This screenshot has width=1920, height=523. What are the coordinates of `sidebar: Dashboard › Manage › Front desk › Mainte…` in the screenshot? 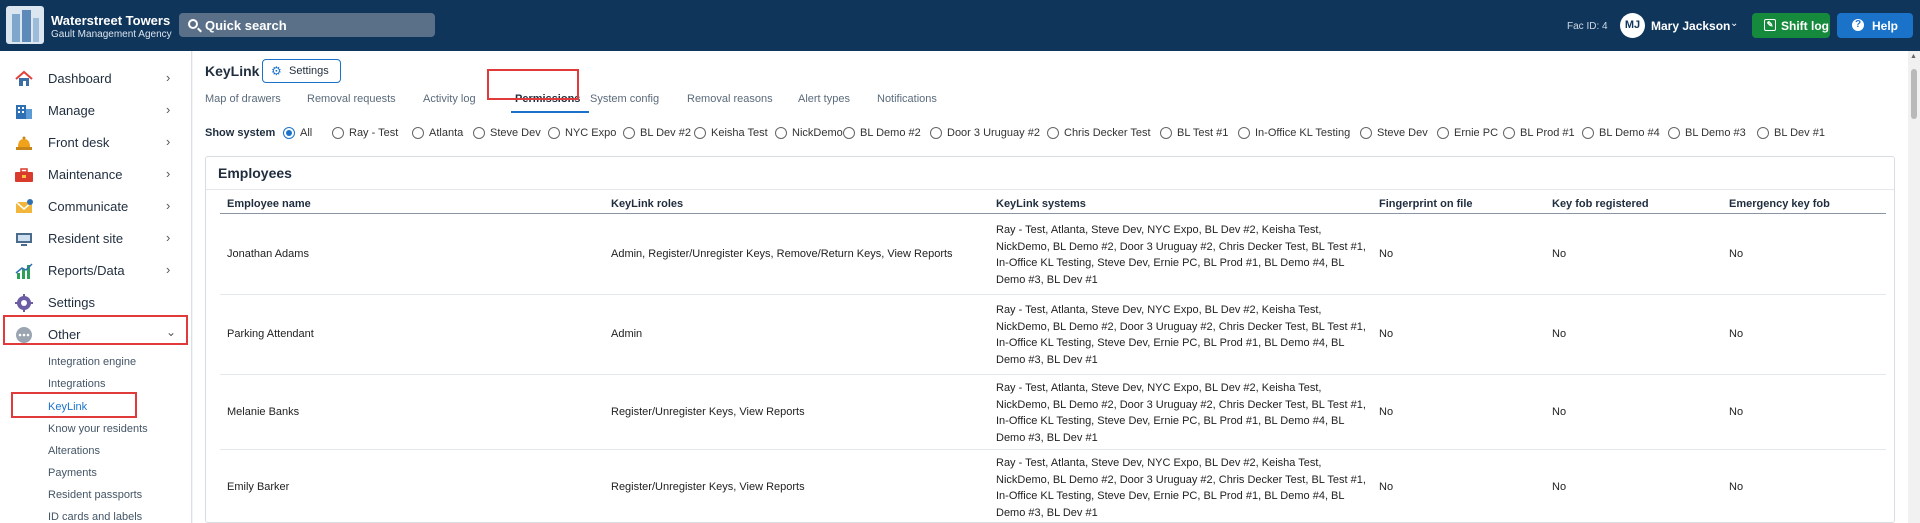 It's located at (96, 287).